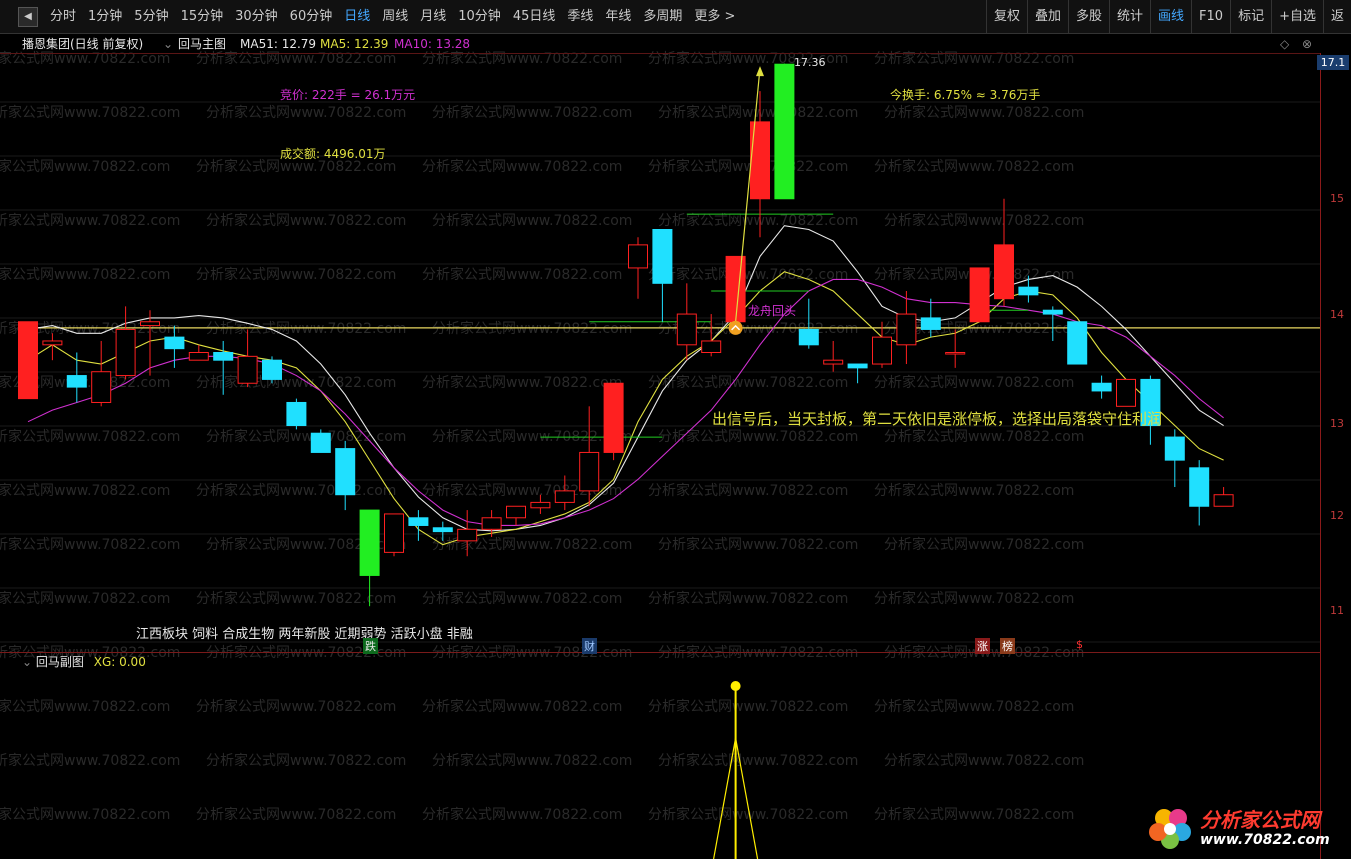  Describe the element at coordinates (348, 95) in the screenshot. I see `bid-annotation: 竞价: 222手 = 26.1万元` at that location.